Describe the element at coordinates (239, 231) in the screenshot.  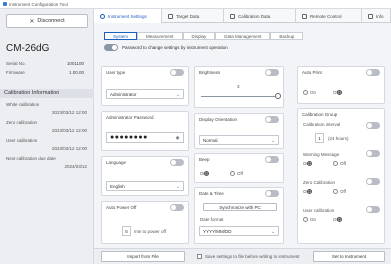
I see `date-format-select: YYYY/MM/DD ⌄` at that location.